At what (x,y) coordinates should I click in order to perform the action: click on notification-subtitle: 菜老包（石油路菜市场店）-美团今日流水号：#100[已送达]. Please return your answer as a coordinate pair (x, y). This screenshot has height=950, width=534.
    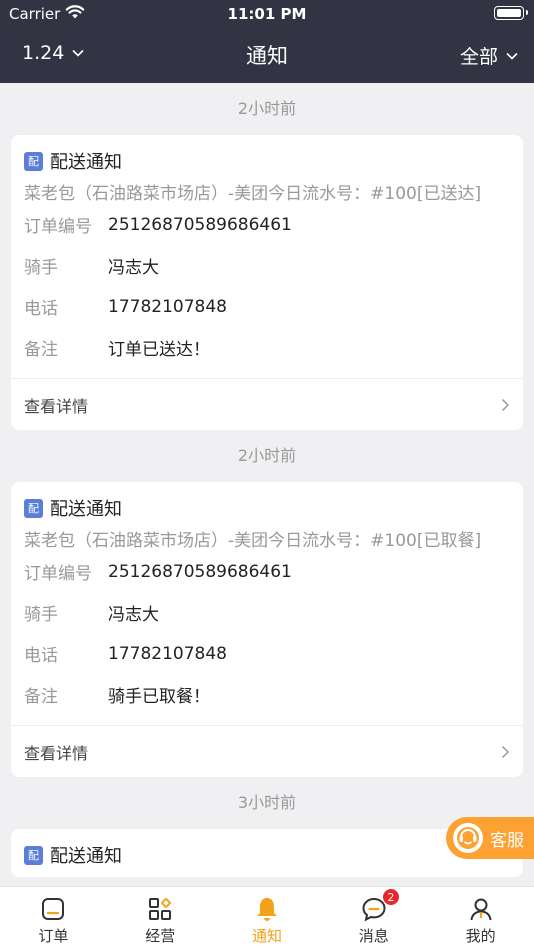
    Looking at the image, I should click on (253, 194).